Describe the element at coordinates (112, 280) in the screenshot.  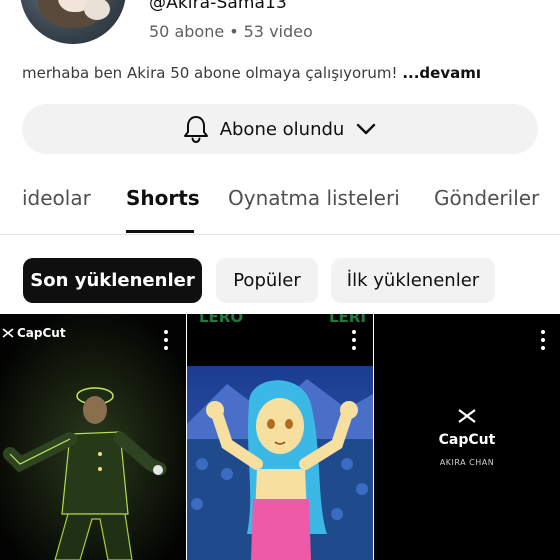
I see `chip-latest: Son yüklenenler` at that location.